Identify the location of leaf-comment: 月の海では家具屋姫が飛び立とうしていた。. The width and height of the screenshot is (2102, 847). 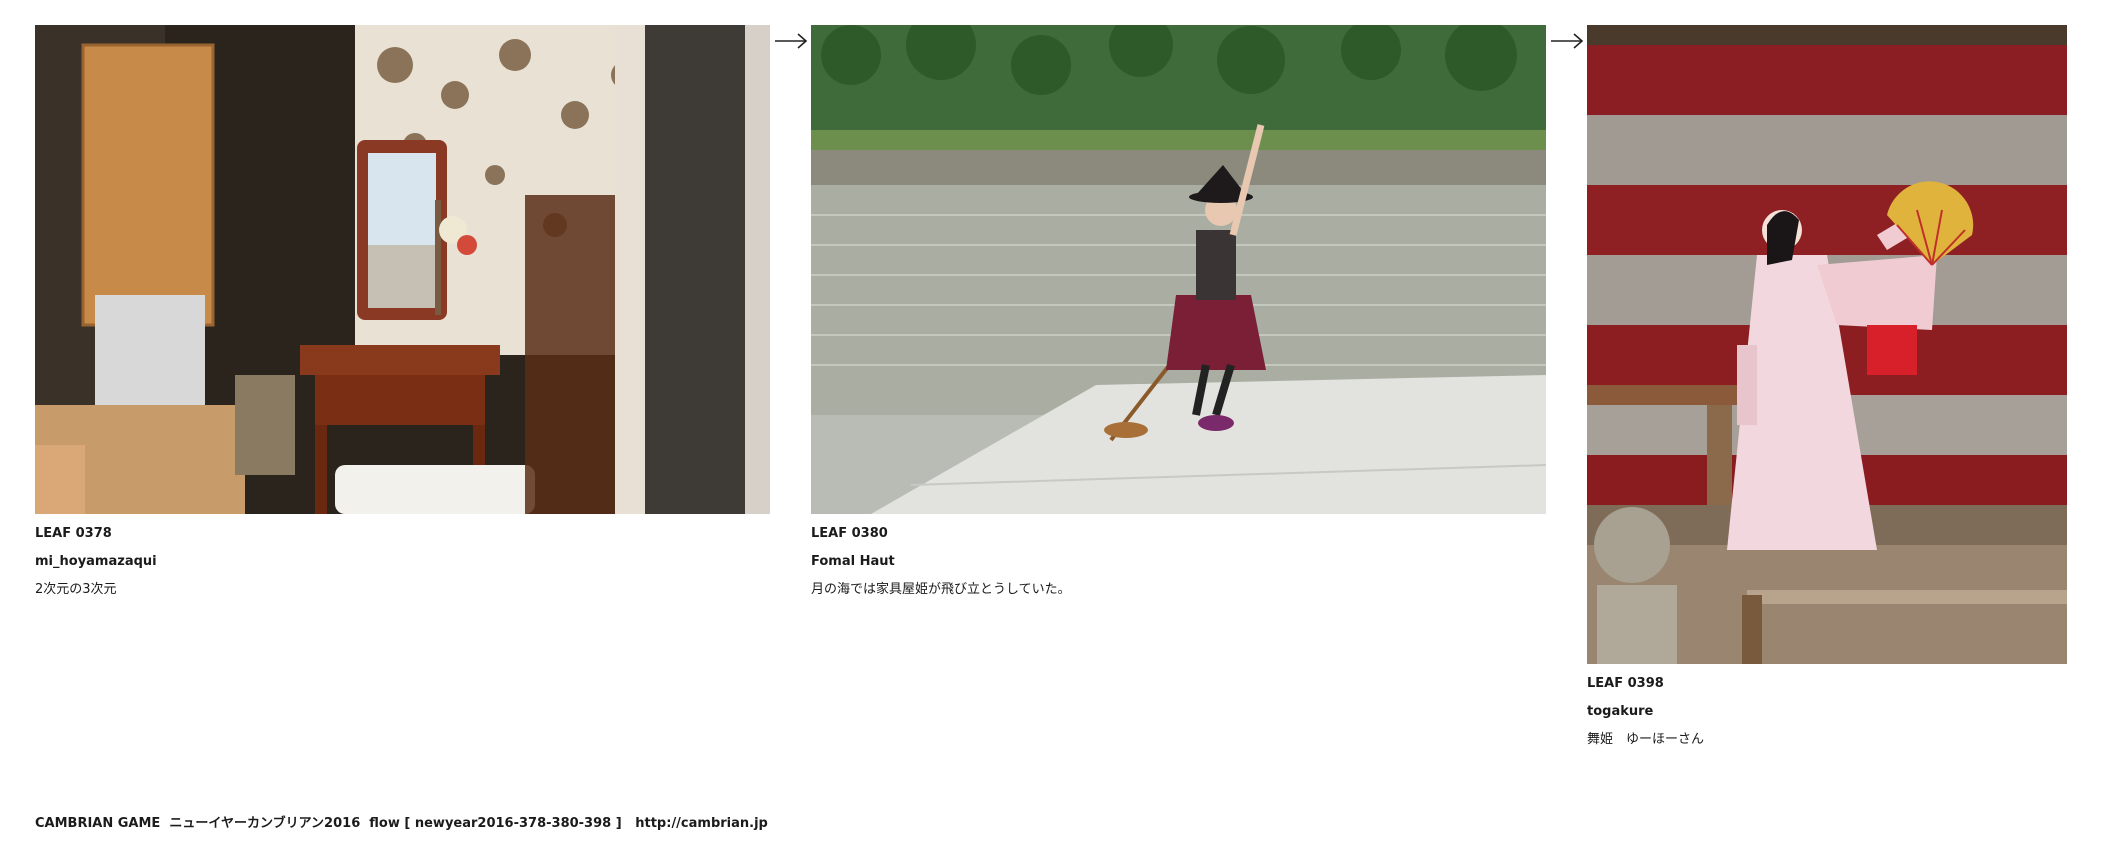
(941, 589).